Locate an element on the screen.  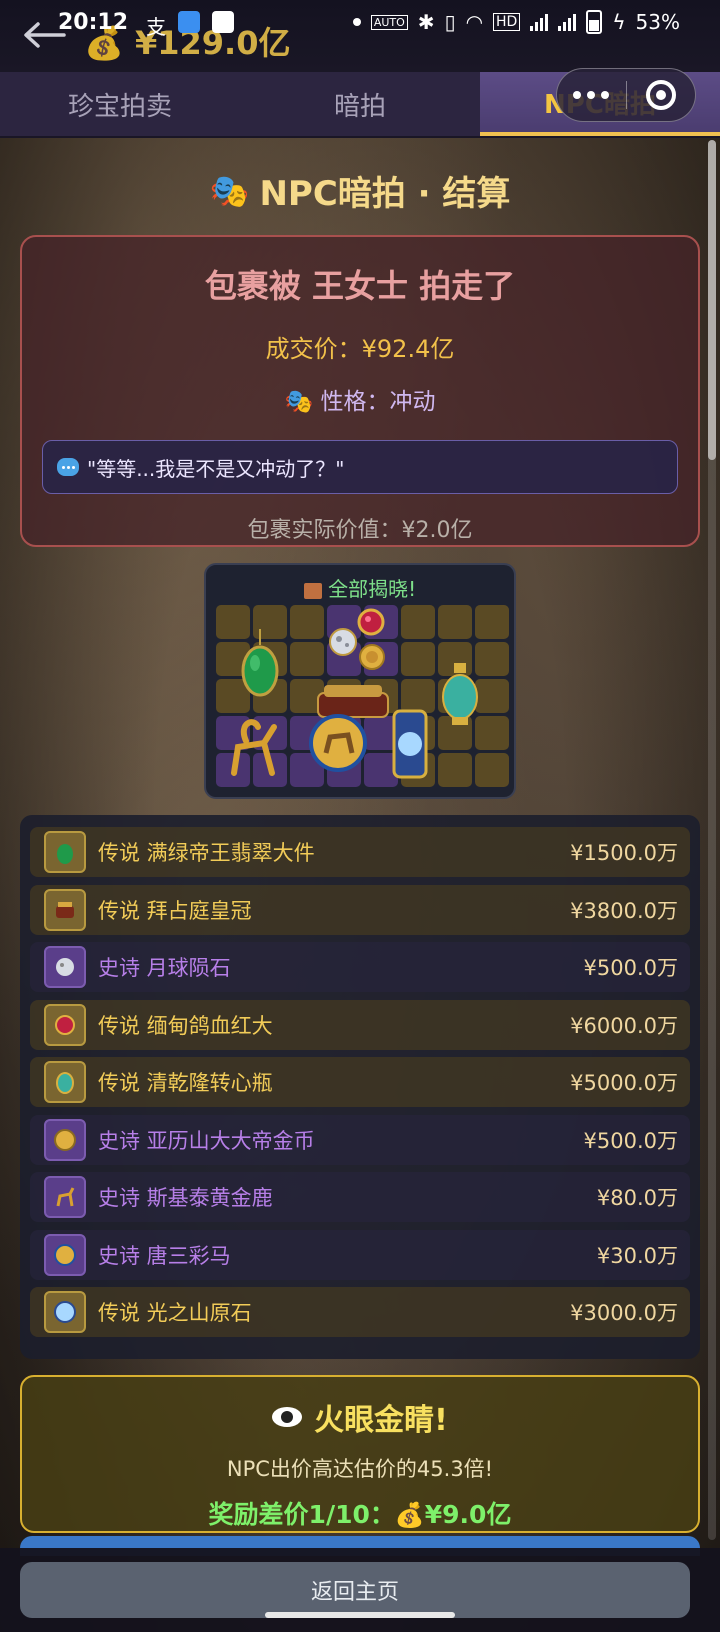
section-title: 🎭 NPC暗拍 · 结算 is located at coordinates (360, 193).